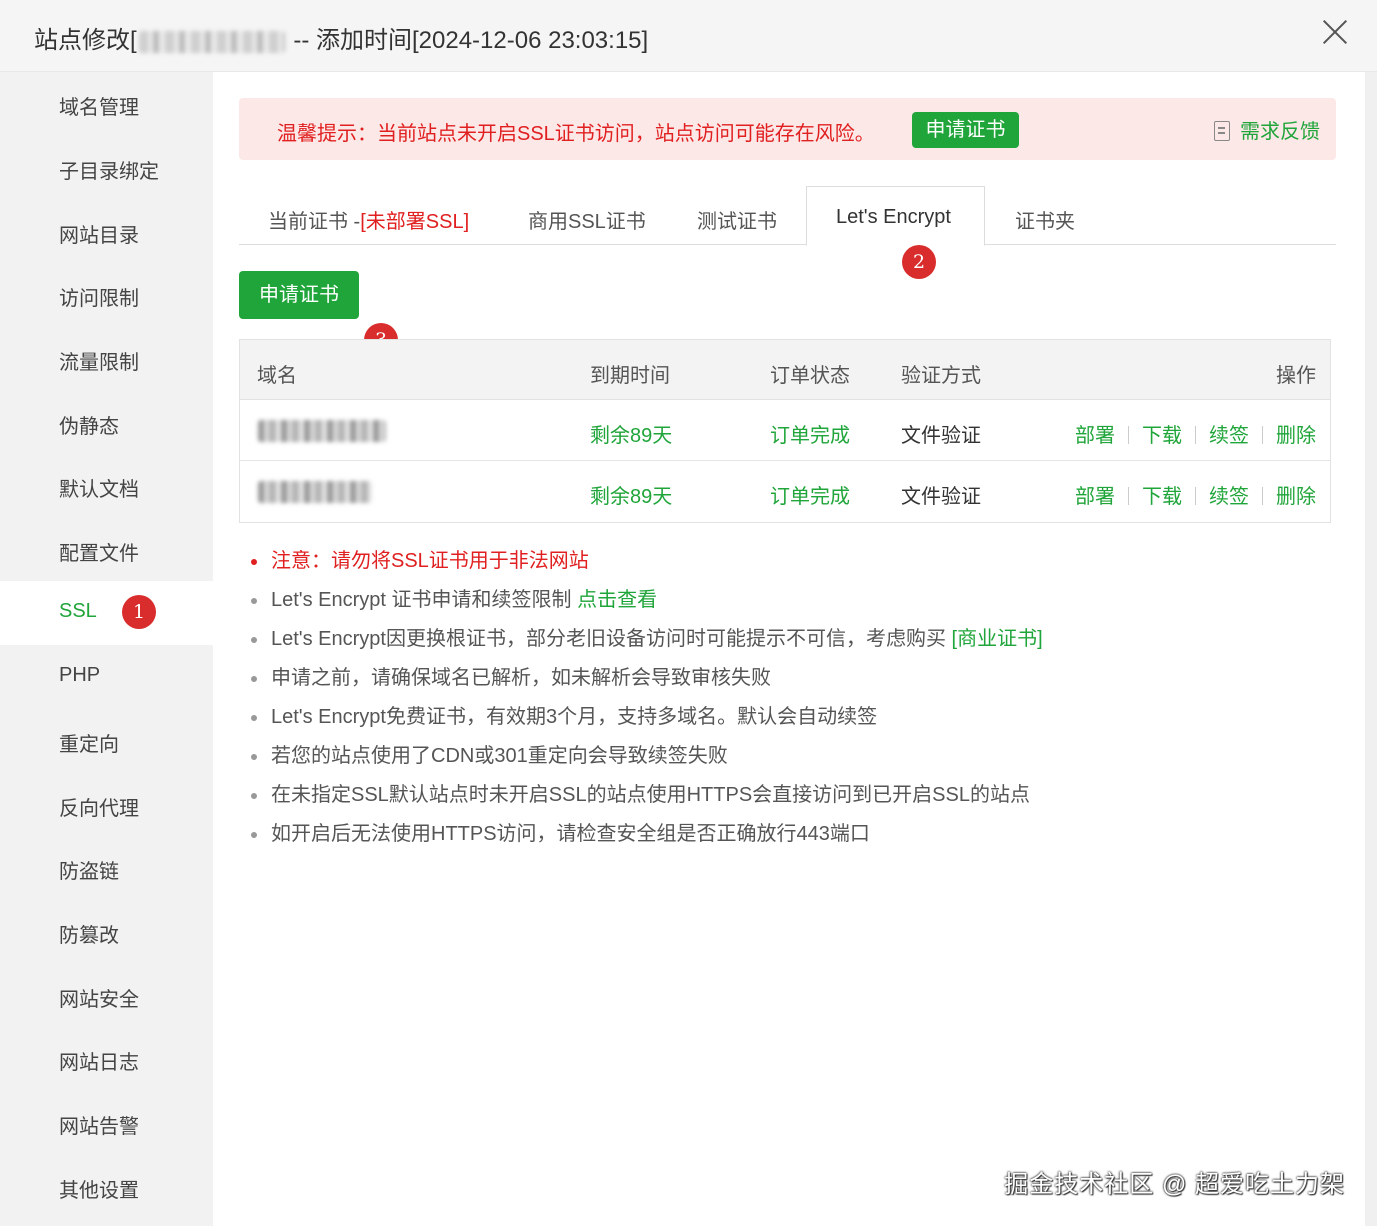 Image resolution: width=1377 pixels, height=1226 pixels. Describe the element at coordinates (99, 236) in the screenshot. I see `sidebar-item-label: 网站目录` at that location.